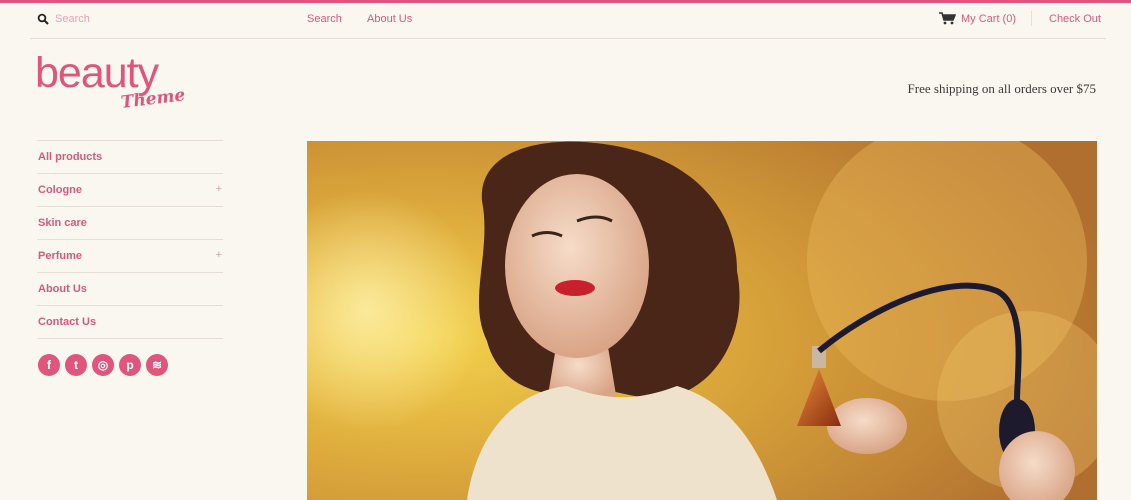 The image size is (1131, 500). Describe the element at coordinates (1001, 88) in the screenshot. I see `shipping-banner: Free shipping on all orders over $75` at that location.